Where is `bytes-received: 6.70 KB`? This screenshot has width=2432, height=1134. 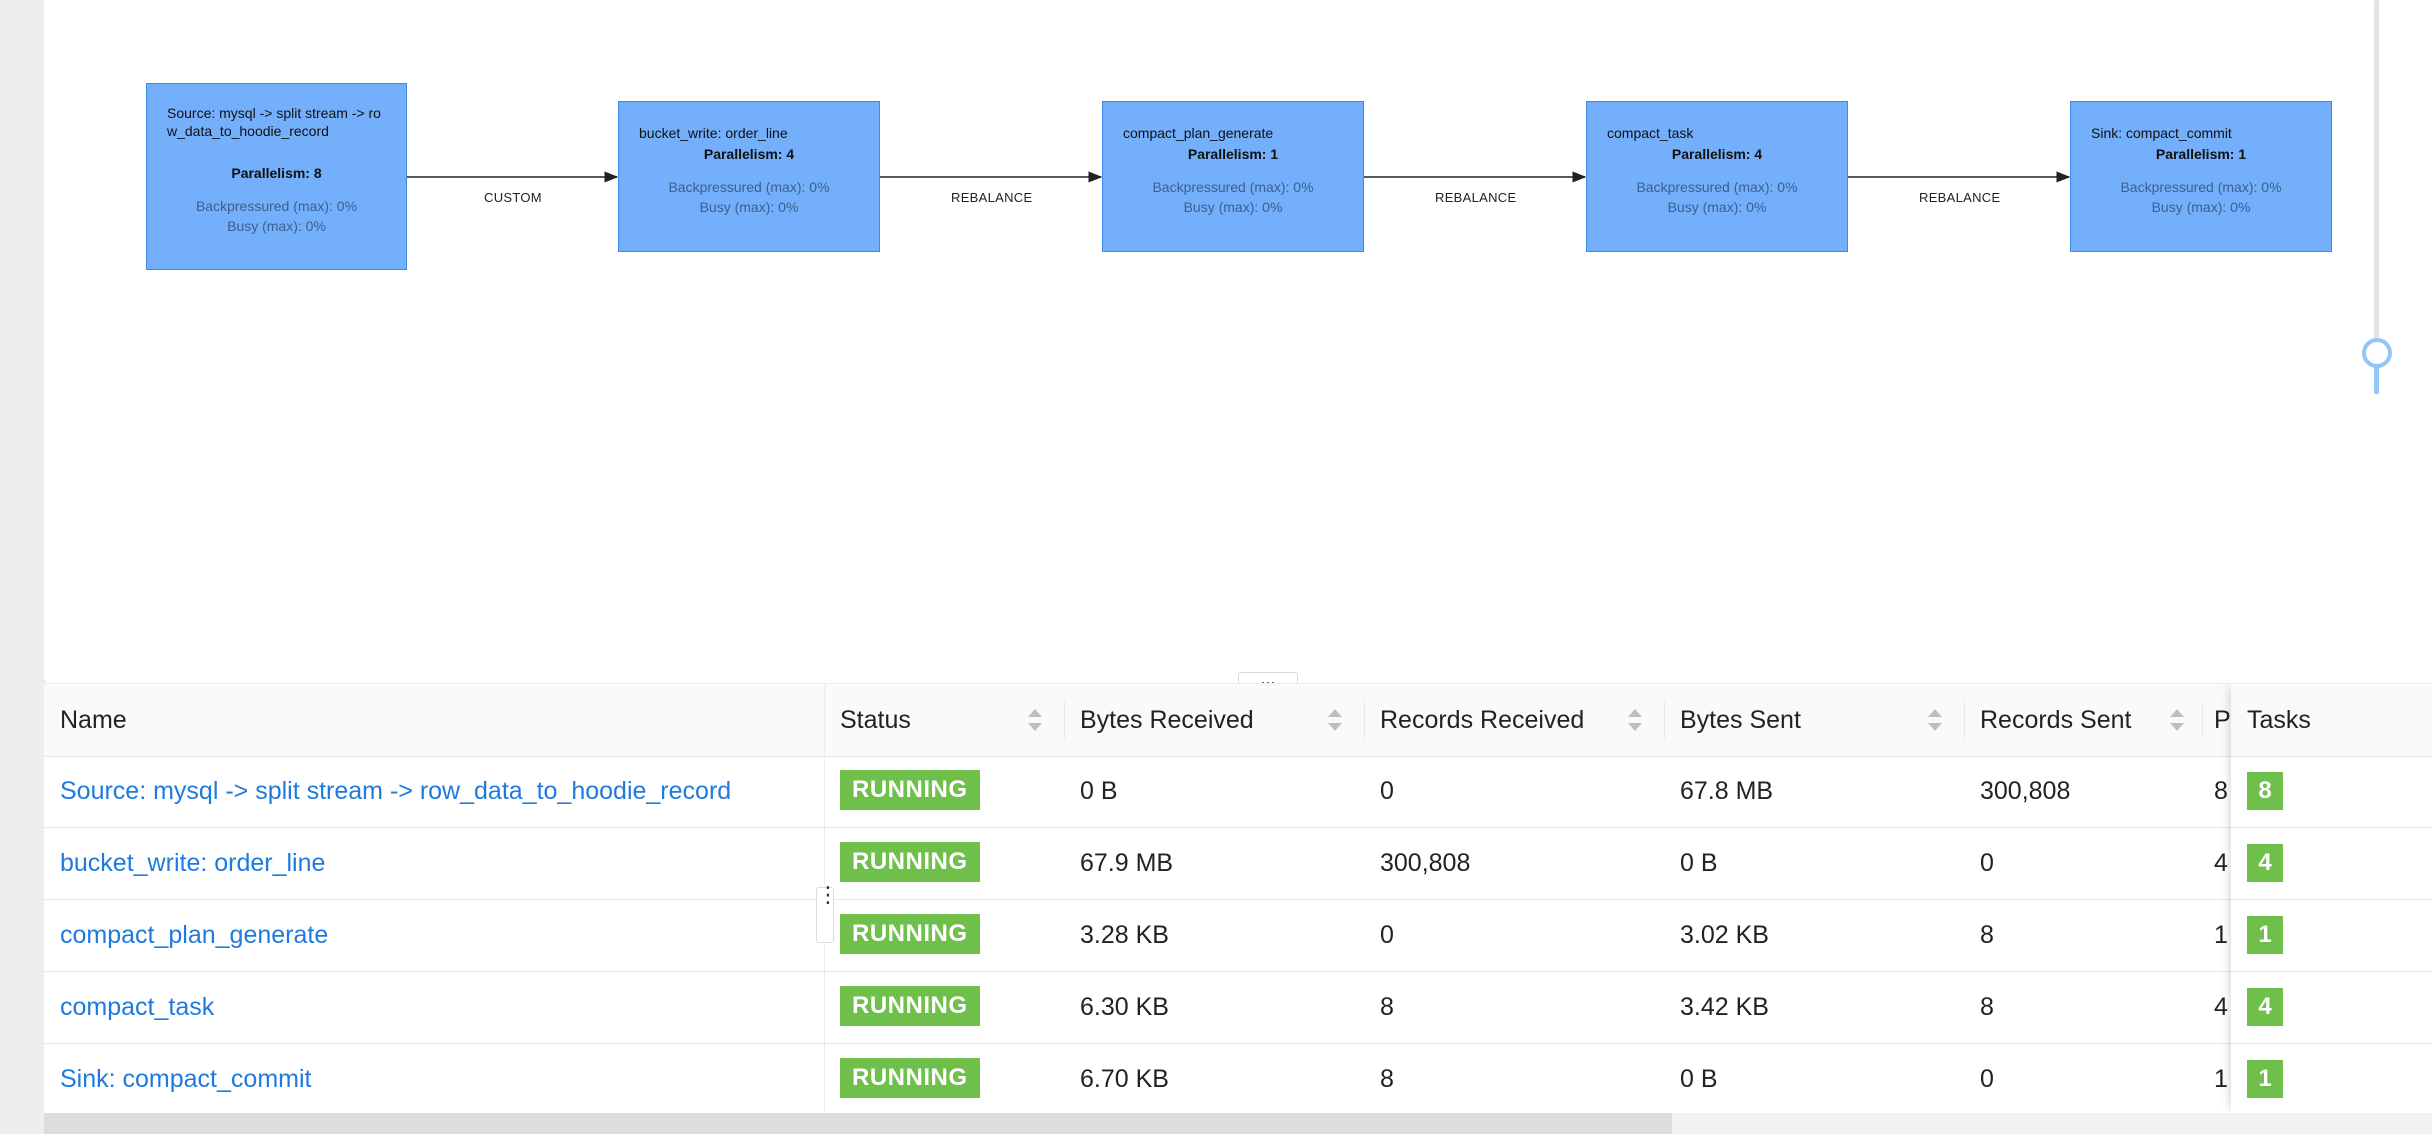
bytes-received: 6.70 KB is located at coordinates (1124, 1079).